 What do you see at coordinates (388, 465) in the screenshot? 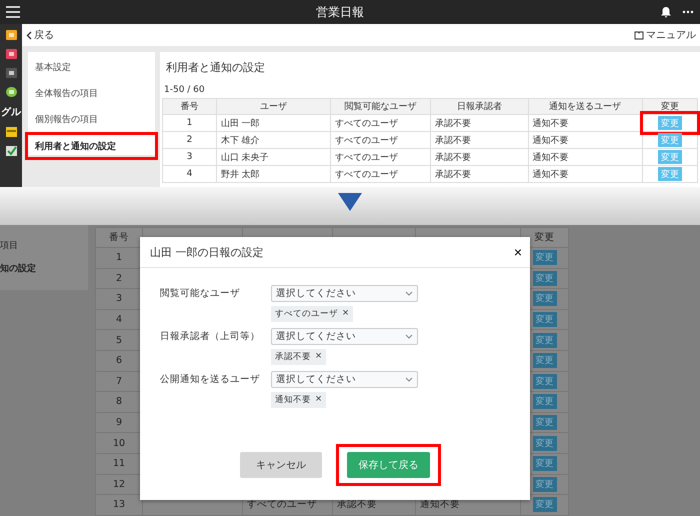
I see `save-button: 保存して戻る` at bounding box center [388, 465].